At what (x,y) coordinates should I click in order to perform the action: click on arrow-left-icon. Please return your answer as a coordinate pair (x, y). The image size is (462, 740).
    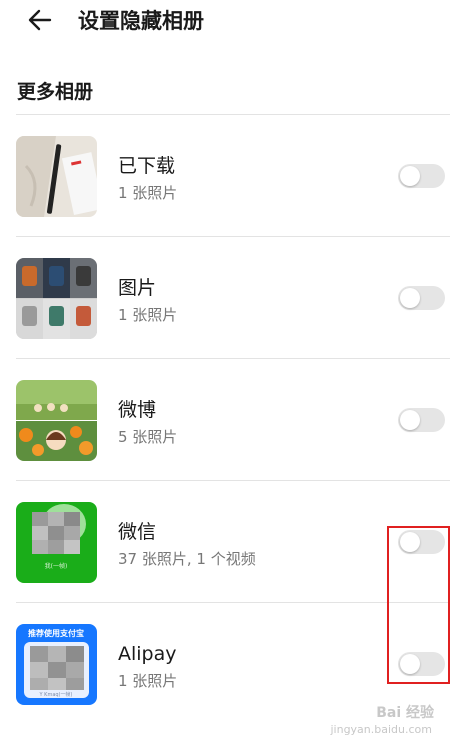
    Looking at the image, I should click on (40, 20).